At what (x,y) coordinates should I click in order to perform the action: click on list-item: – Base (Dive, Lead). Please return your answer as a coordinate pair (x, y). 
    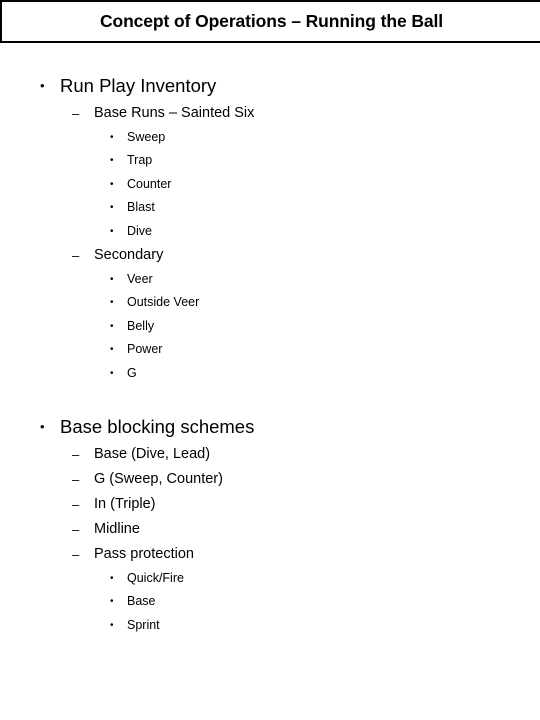
    Looking at the image, I should click on (270, 454).